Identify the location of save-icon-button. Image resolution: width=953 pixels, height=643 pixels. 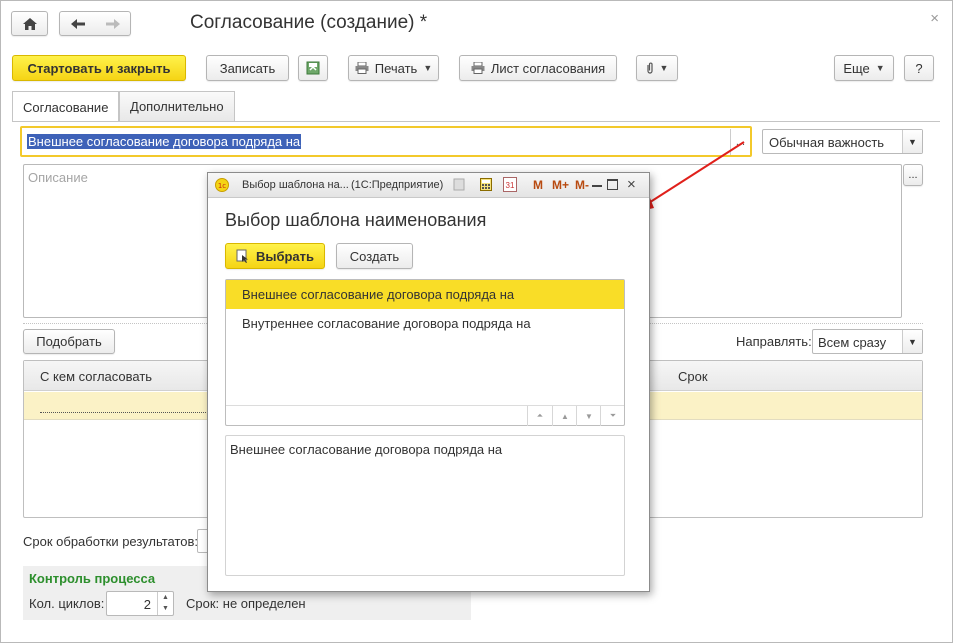
(313, 68).